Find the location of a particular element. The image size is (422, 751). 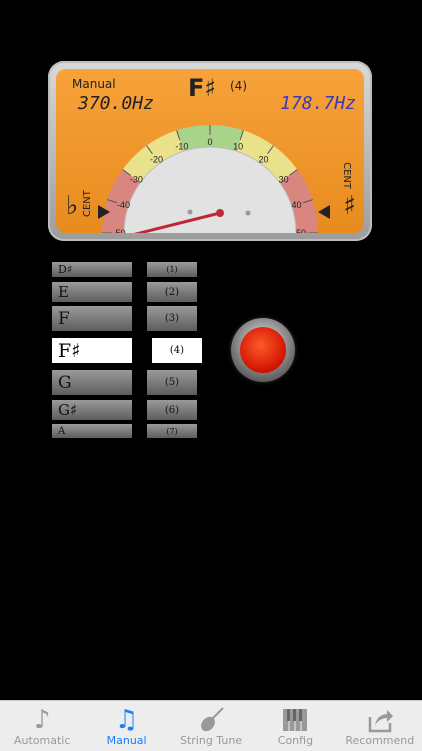

music-notes-icon: ♫ is located at coordinates (126, 720).